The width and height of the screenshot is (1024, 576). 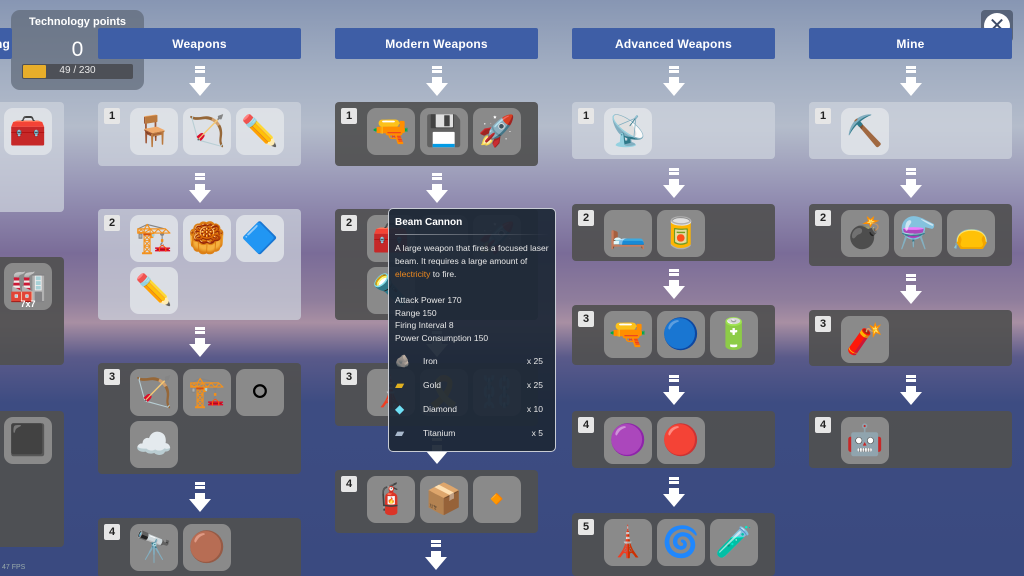 I want to click on tech-item-furnace-7x7: 🏭 7x7, so click(x=28, y=286).